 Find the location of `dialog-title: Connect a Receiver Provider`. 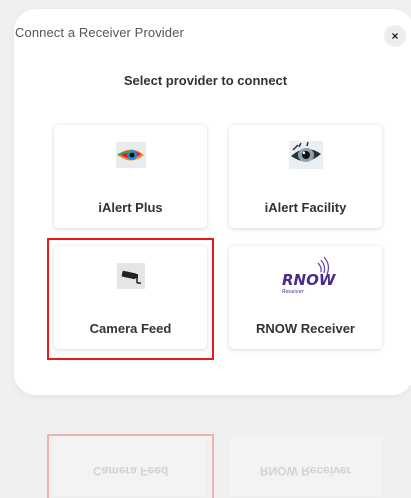

dialog-title: Connect a Receiver Provider is located at coordinates (99, 32).